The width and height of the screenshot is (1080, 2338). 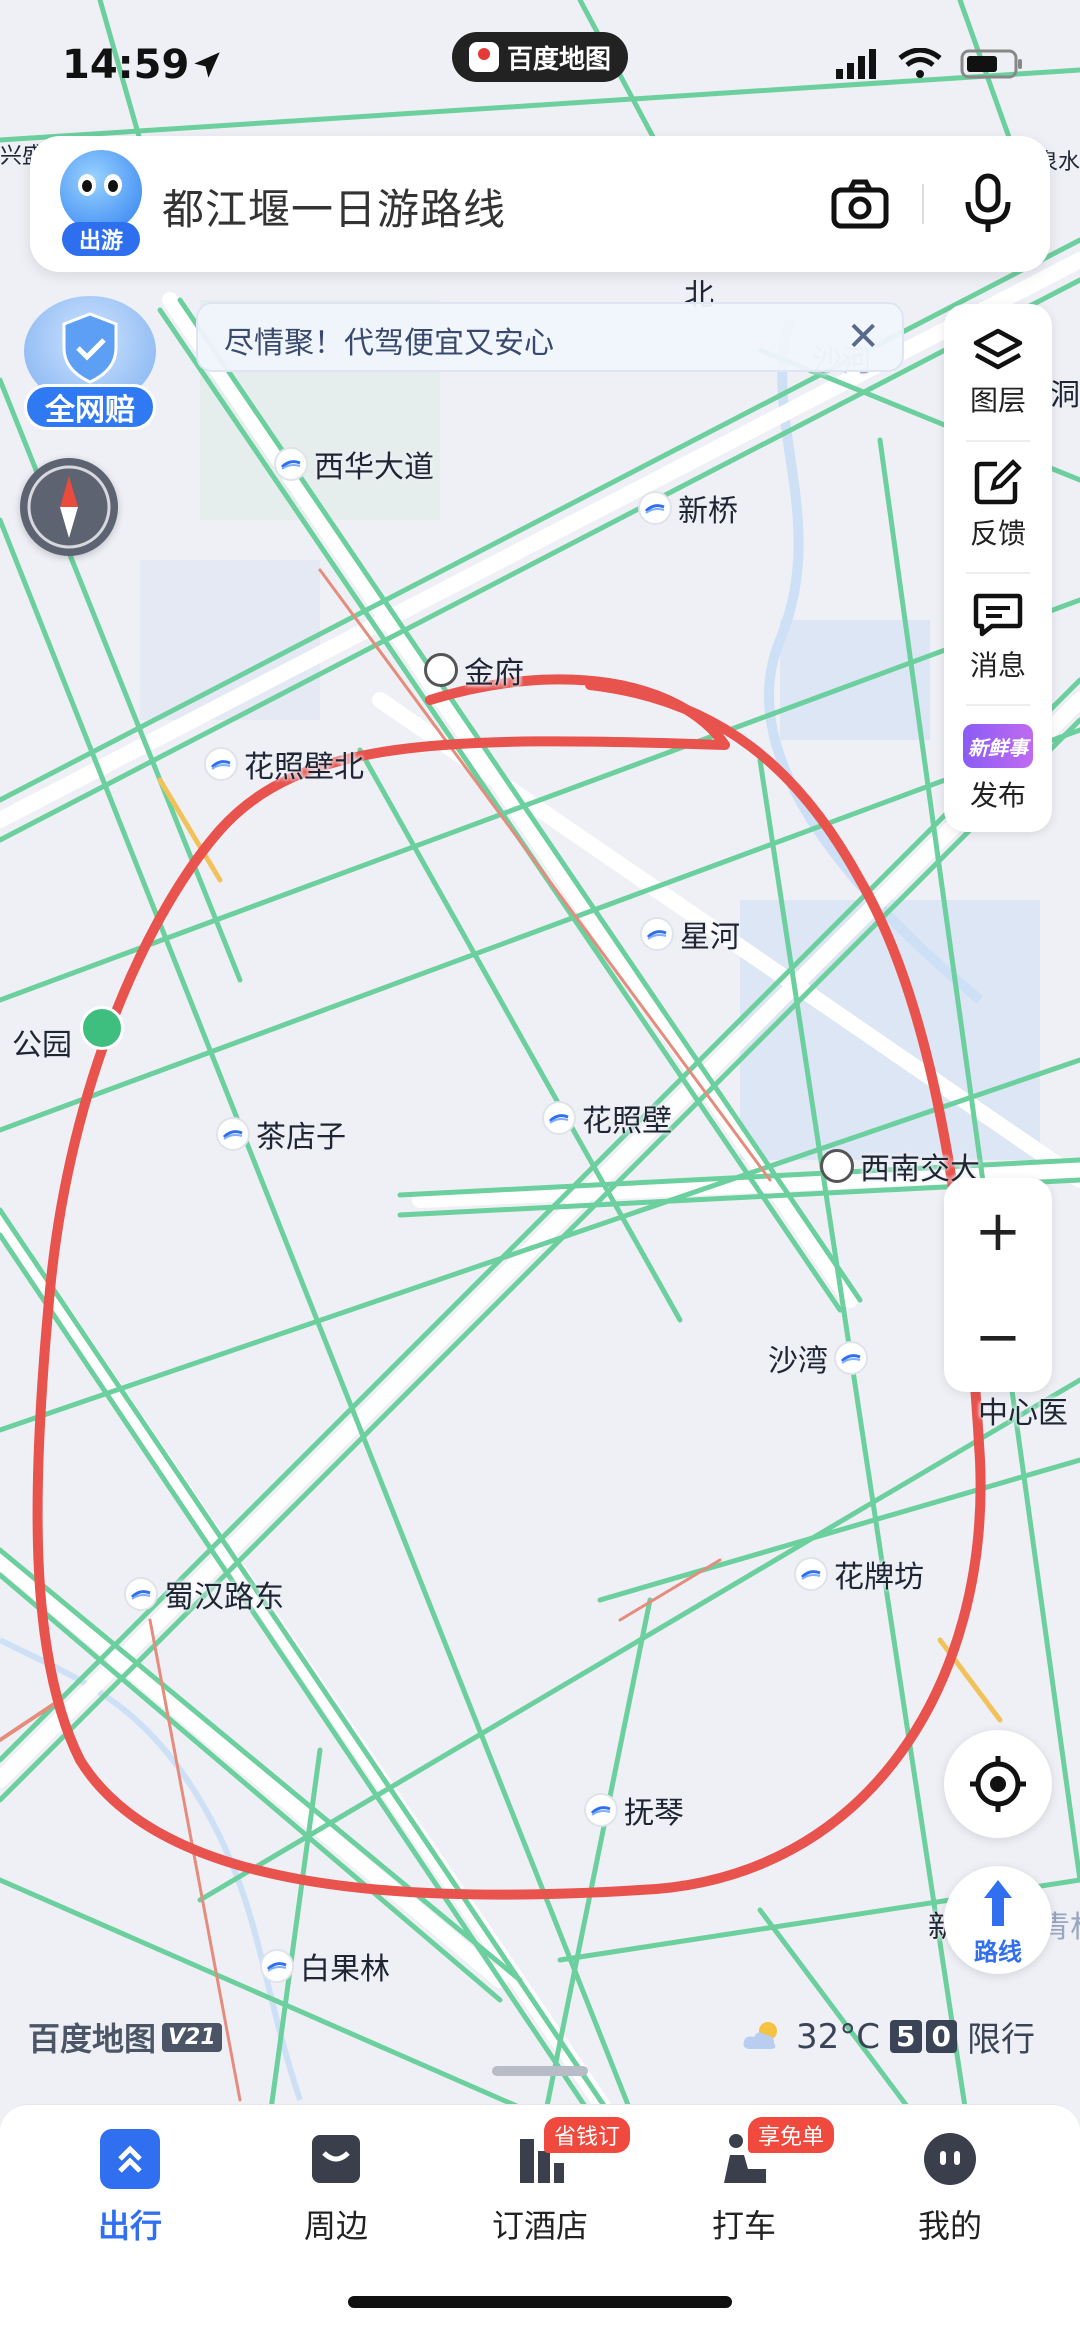 I want to click on close-icon: ✕, so click(x=863, y=337).